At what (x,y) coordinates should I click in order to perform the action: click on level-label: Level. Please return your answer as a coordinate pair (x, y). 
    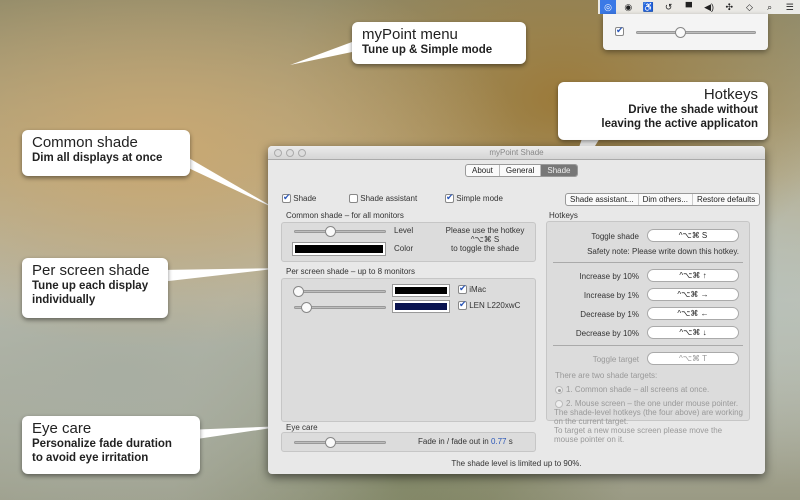
    Looking at the image, I should click on (404, 230).